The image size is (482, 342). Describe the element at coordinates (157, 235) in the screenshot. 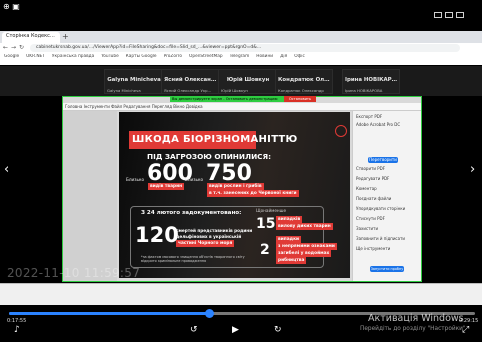

I see `big-value: 120` at that location.